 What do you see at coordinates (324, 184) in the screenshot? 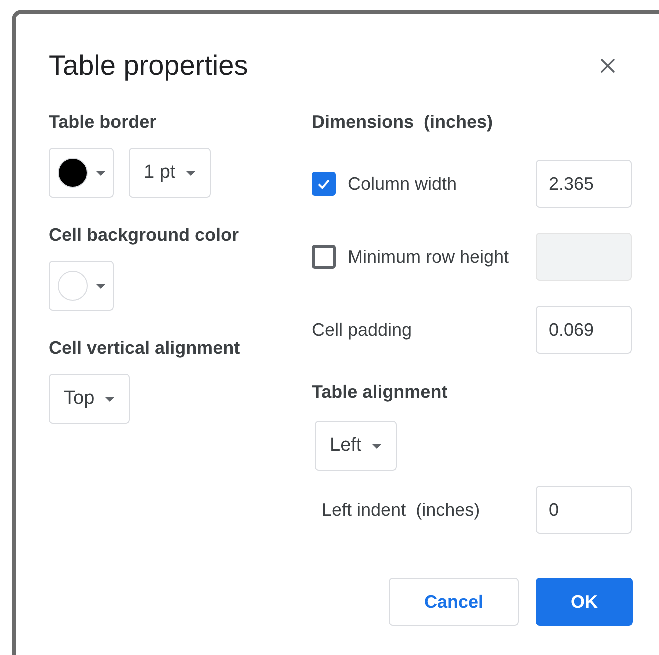
I see `checkbox` at bounding box center [324, 184].